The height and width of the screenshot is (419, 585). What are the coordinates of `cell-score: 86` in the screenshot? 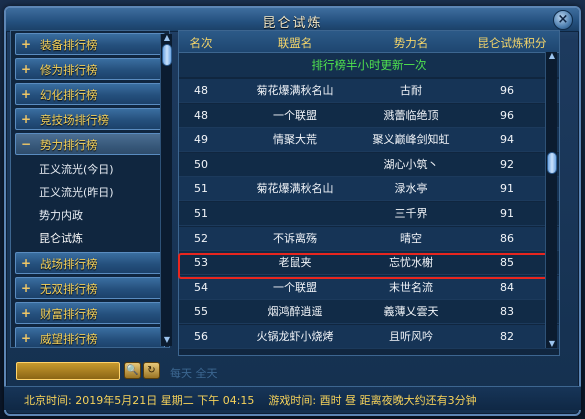 It's located at (507, 238).